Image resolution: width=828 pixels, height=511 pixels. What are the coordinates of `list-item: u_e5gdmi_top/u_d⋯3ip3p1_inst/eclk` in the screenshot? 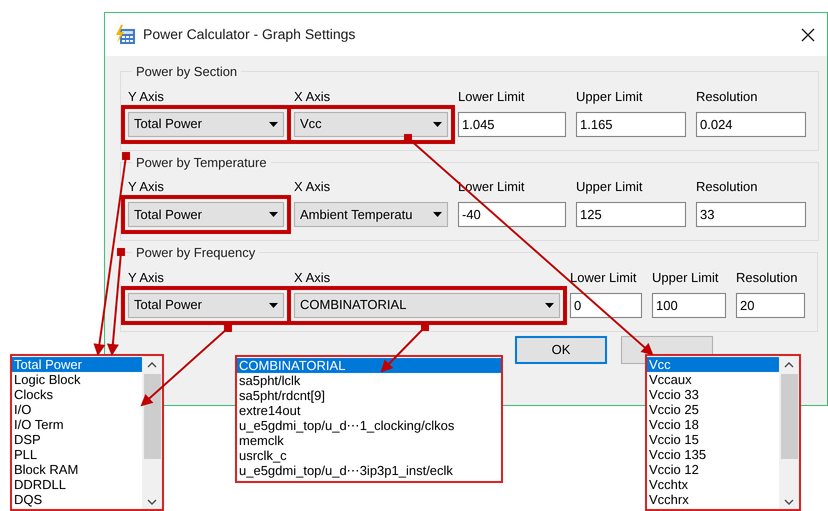 It's located at (369, 470).